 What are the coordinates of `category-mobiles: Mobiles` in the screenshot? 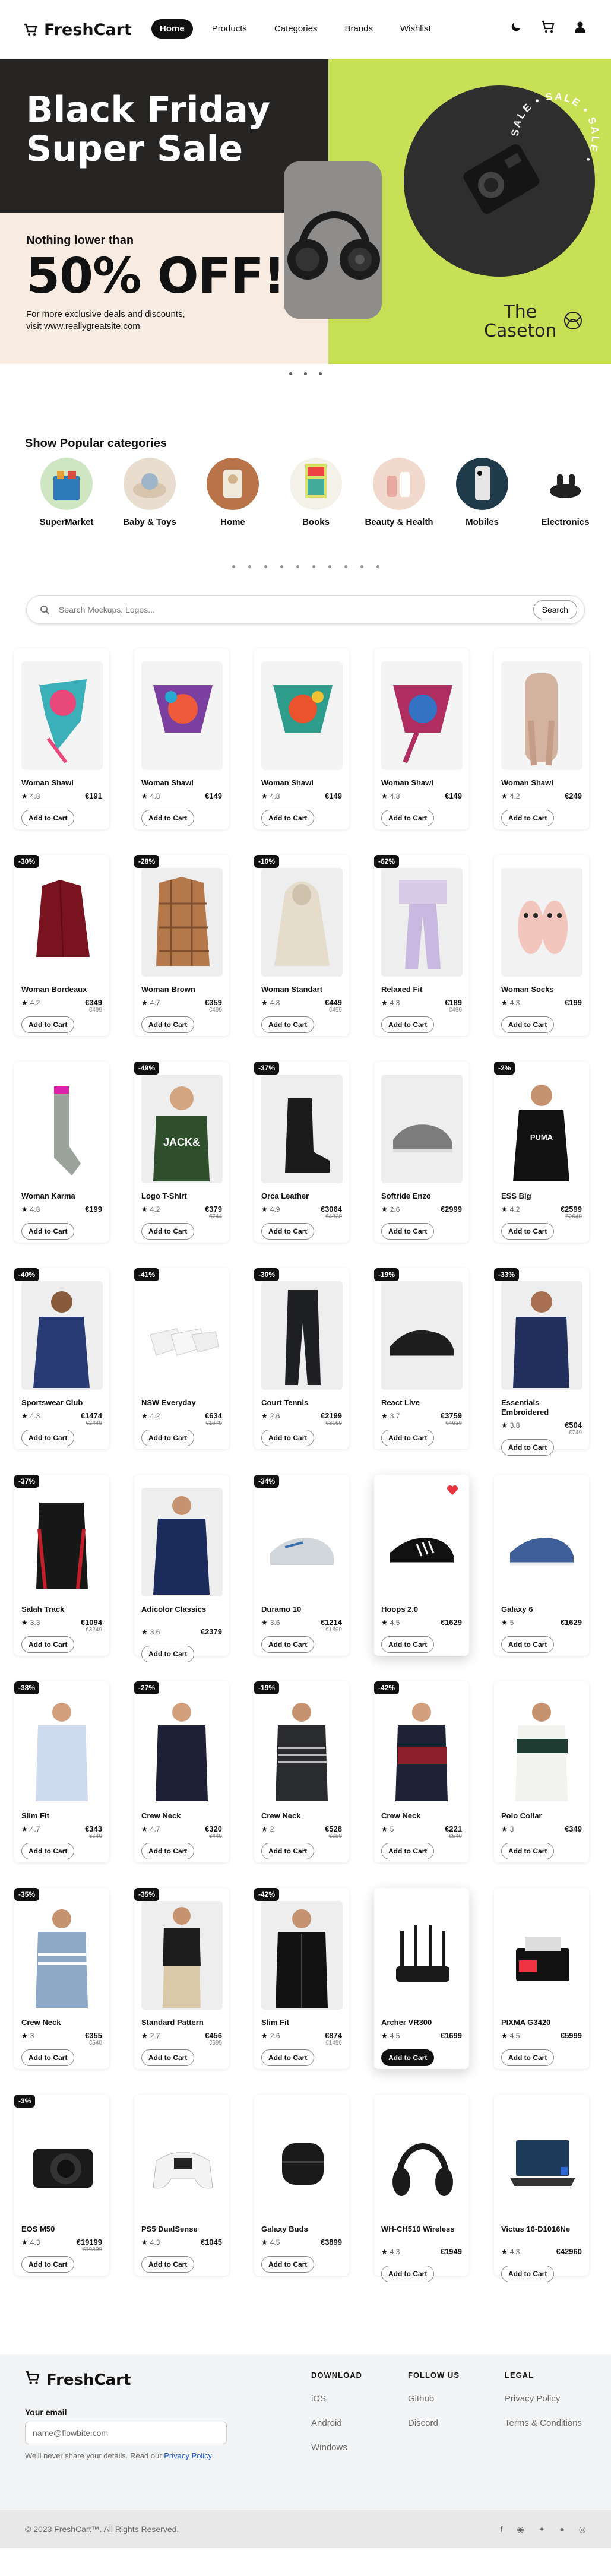 It's located at (482, 493).